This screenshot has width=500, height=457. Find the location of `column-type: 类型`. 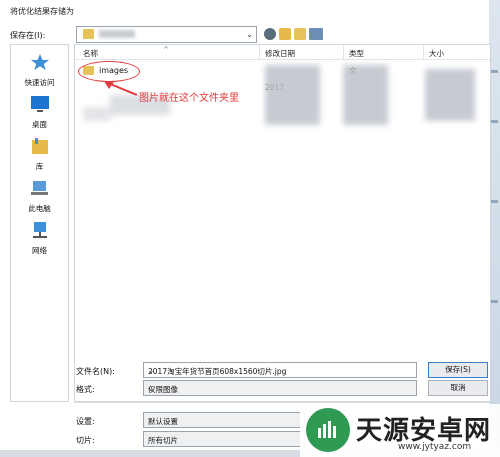

column-type: 类型 is located at coordinates (356, 53).